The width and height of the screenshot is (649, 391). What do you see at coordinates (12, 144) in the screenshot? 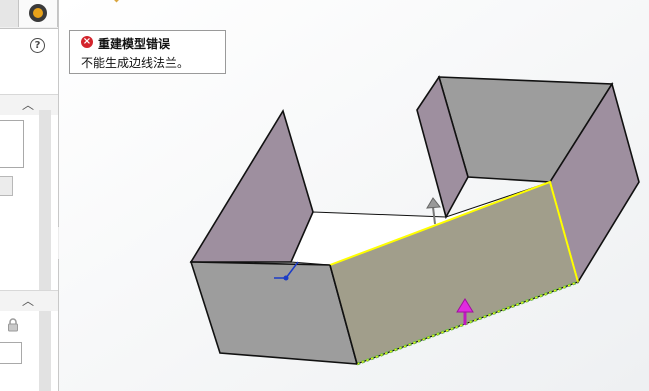
I see `selection-list-box` at bounding box center [12, 144].